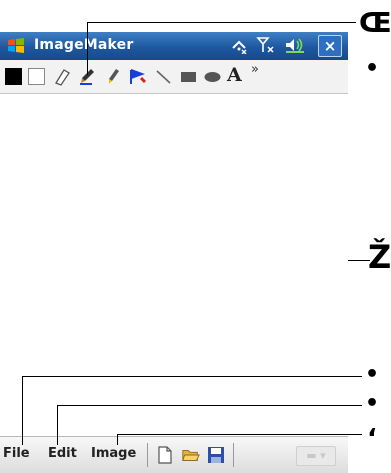 This screenshot has width=391, height=473. What do you see at coordinates (209, 425) in the screenshot?
I see `callout-line-edit` at bounding box center [209, 425].